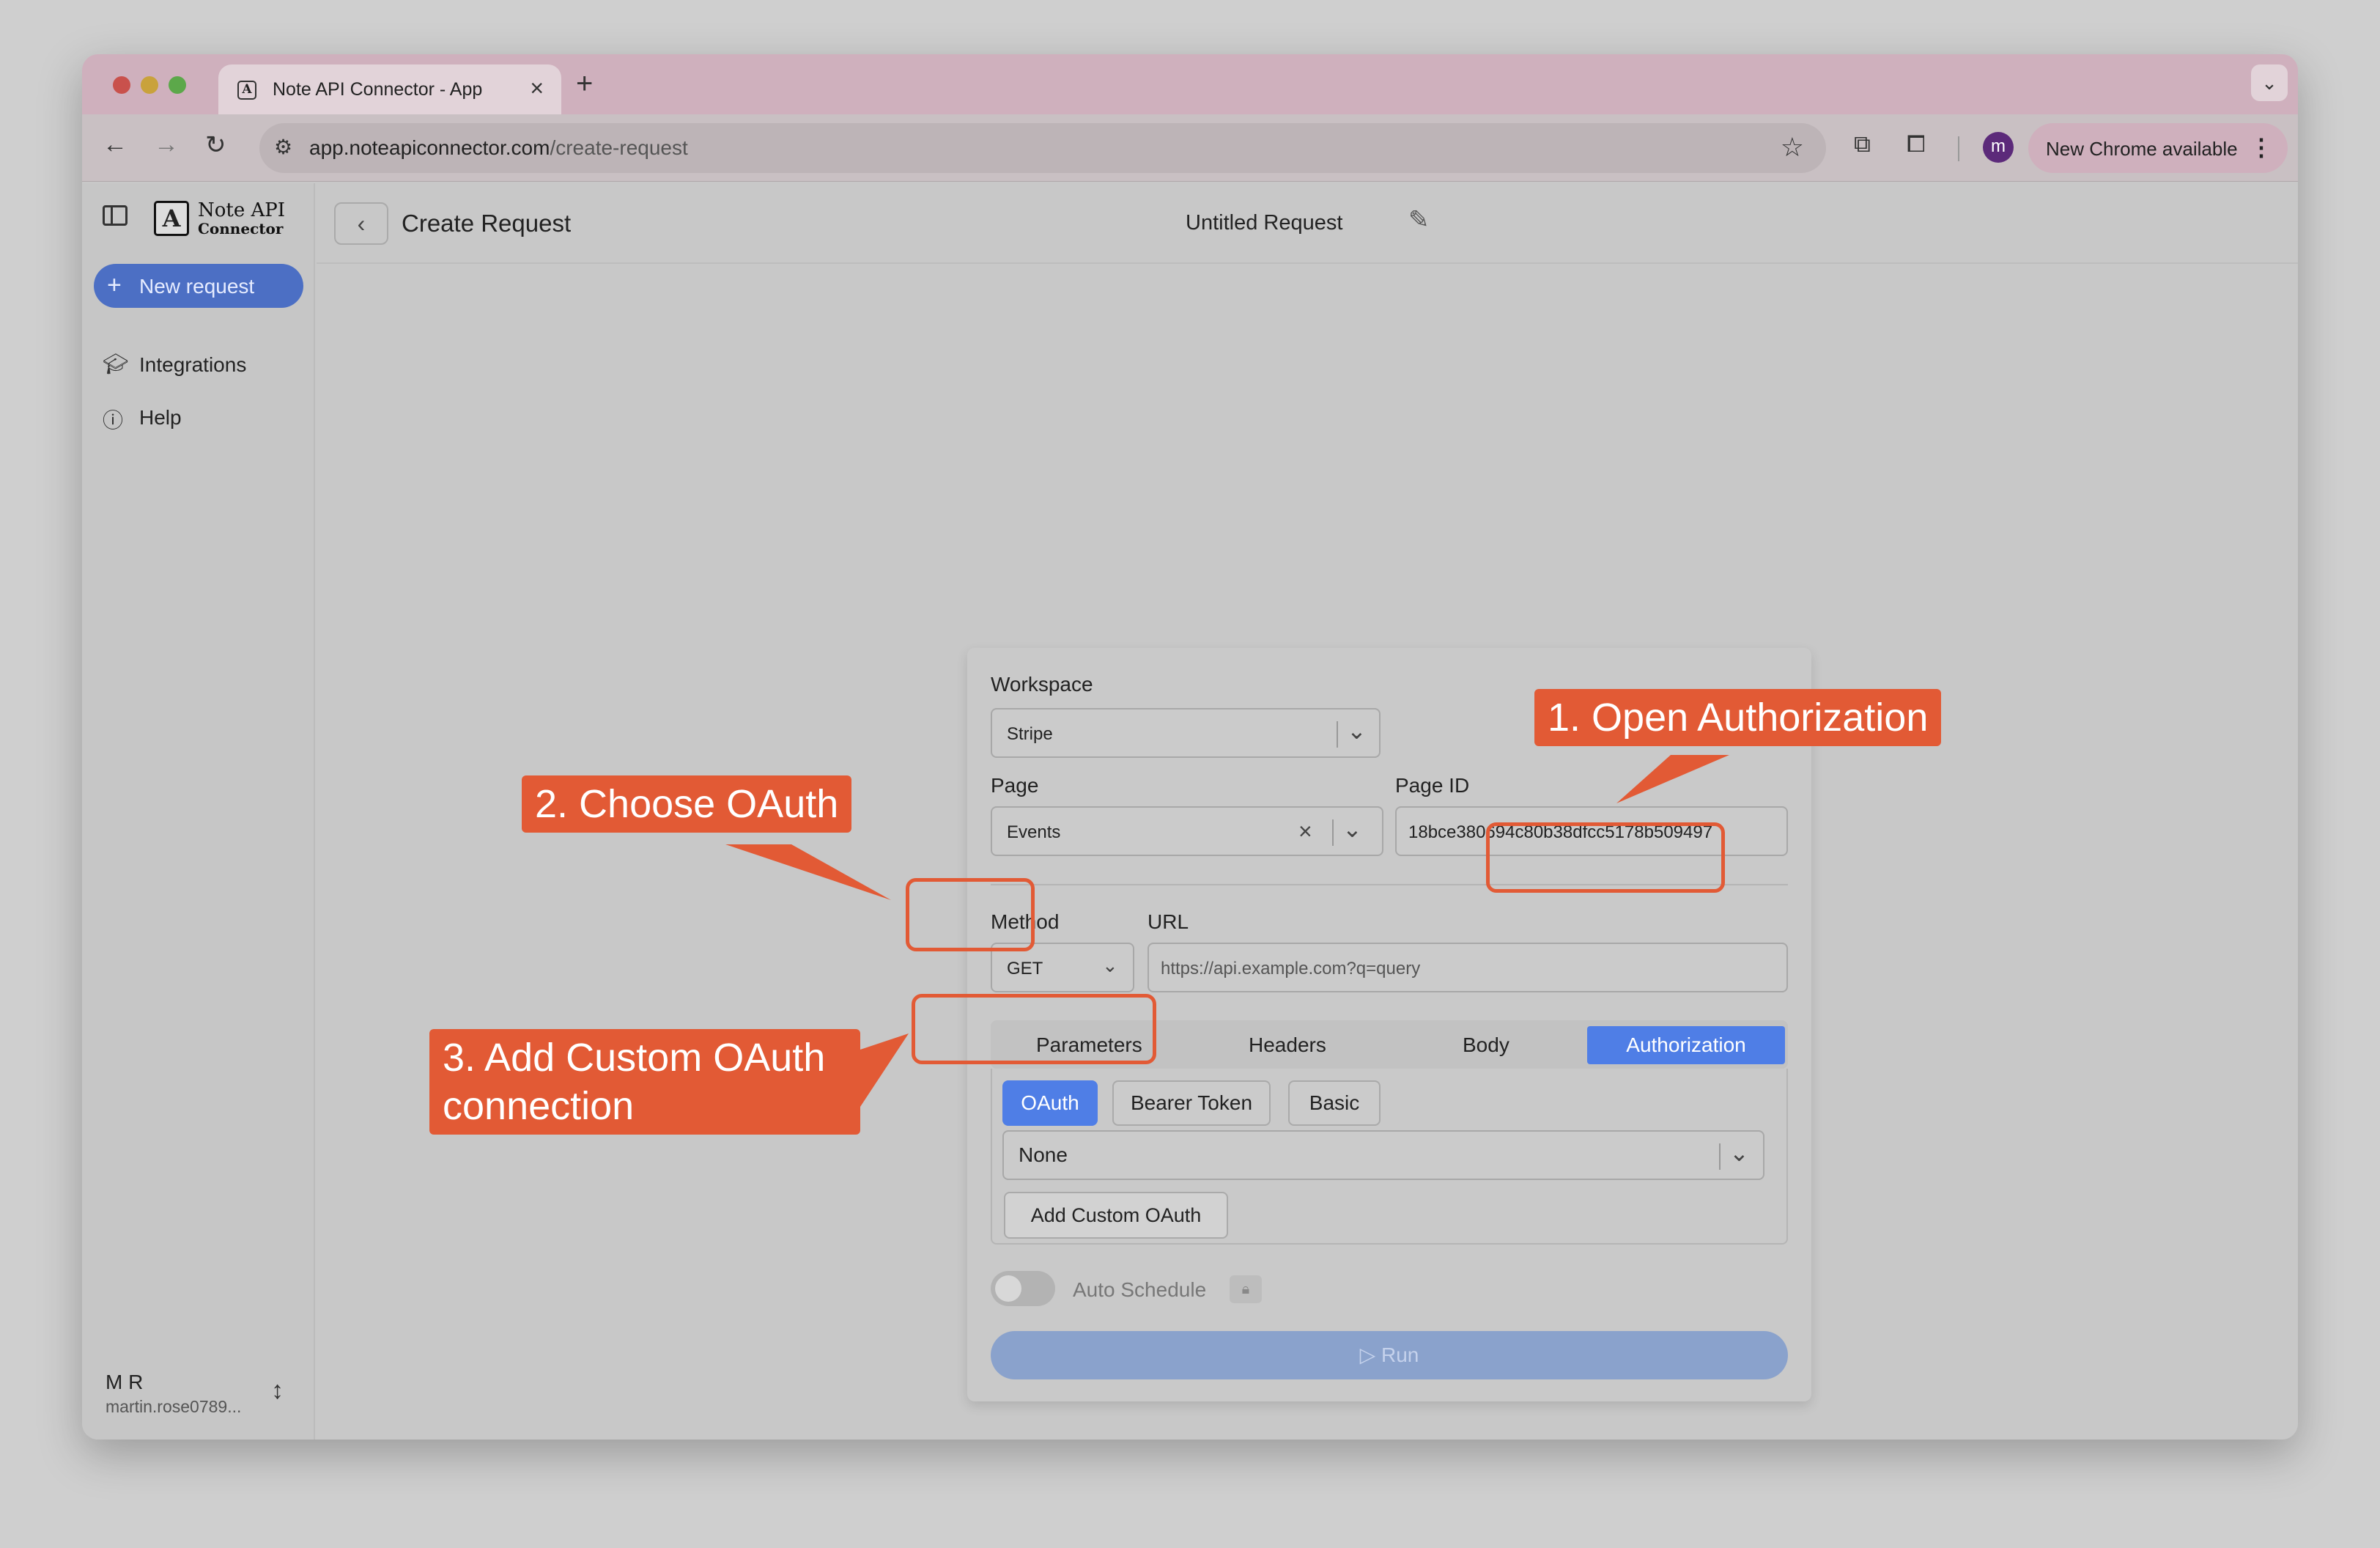 The width and height of the screenshot is (2380, 1548). I want to click on callout-step-3-line2: connection, so click(539, 1106).